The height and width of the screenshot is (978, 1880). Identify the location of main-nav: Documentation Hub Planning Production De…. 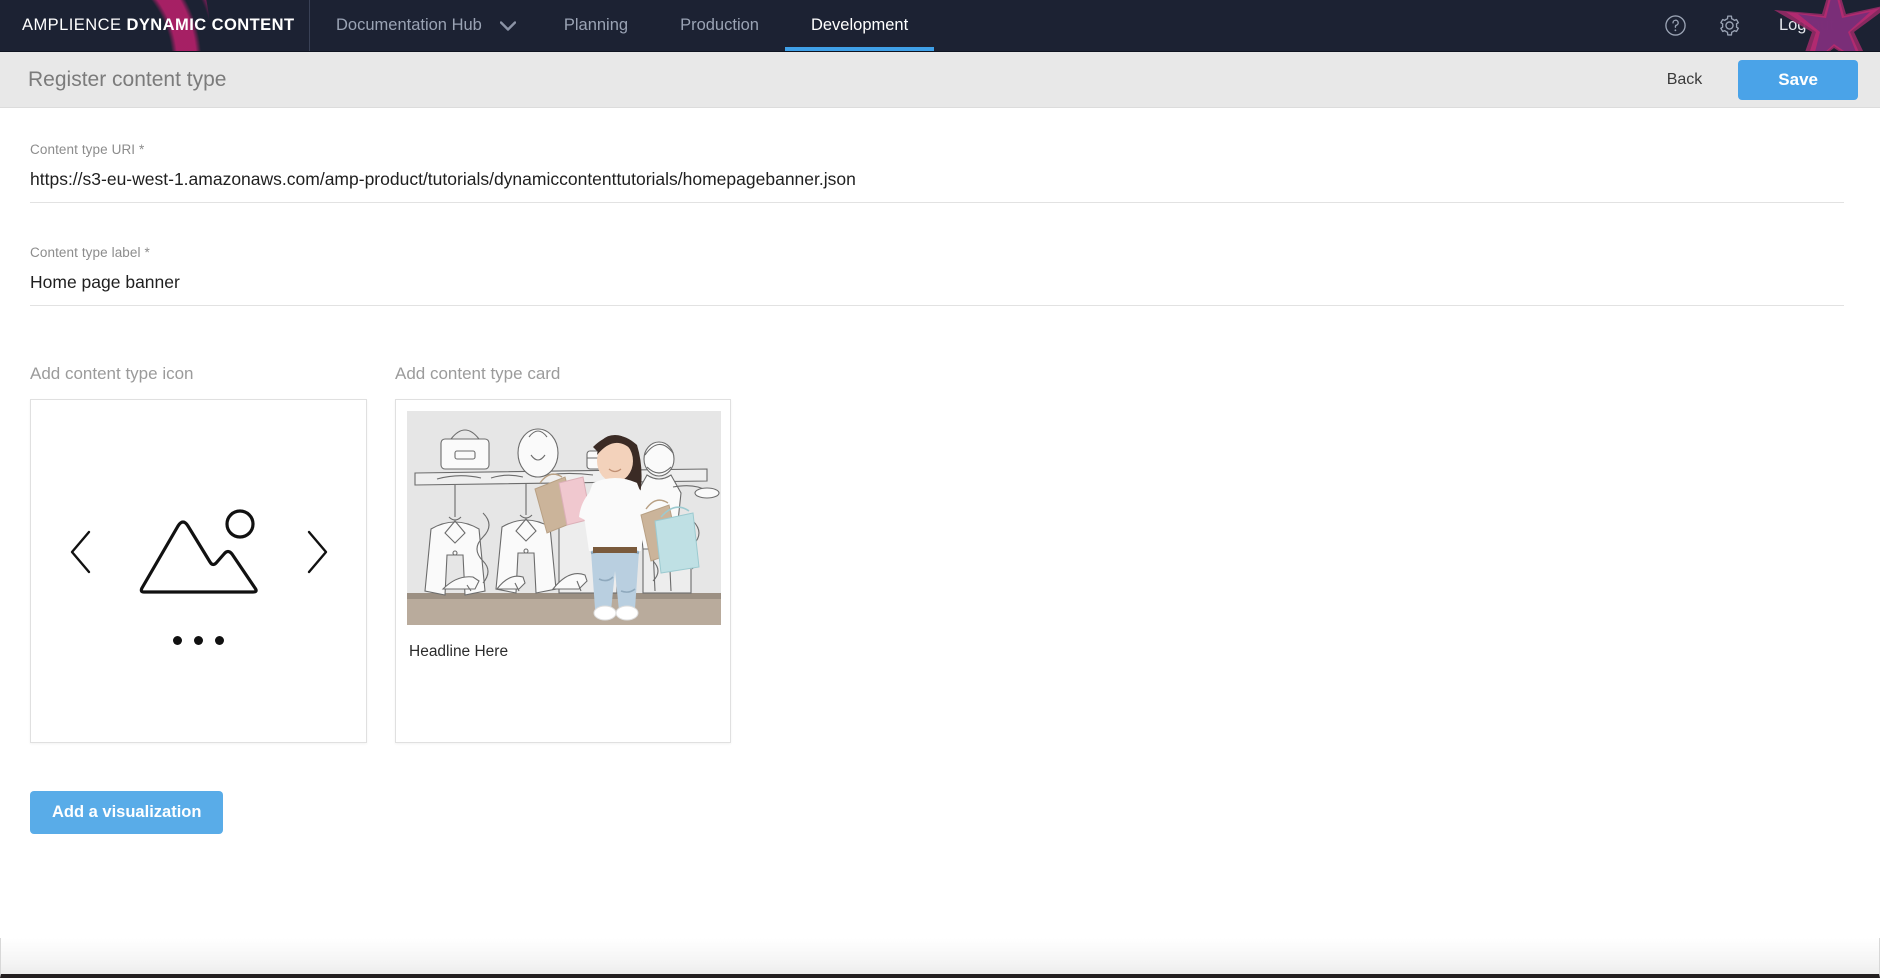
(1095, 25).